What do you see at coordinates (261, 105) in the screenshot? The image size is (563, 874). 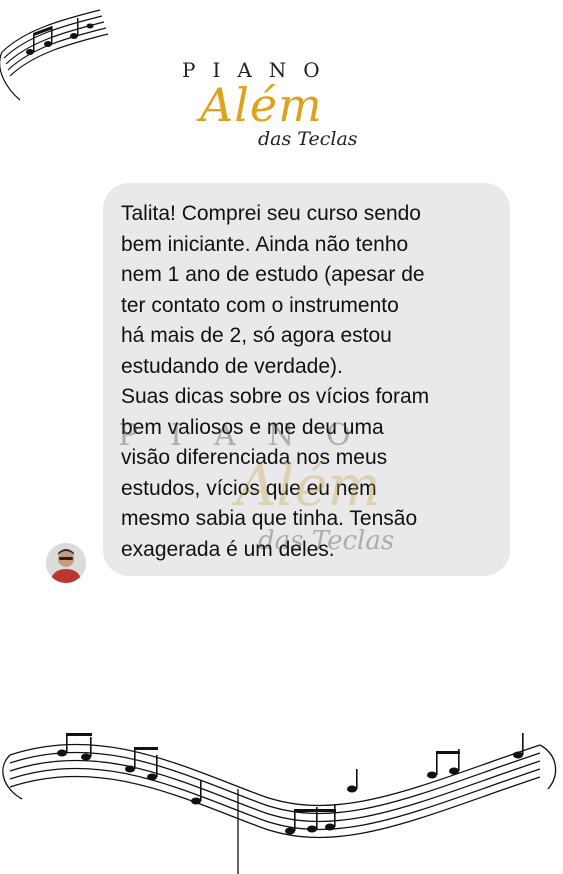 I see `logo-alem-text: Além` at bounding box center [261, 105].